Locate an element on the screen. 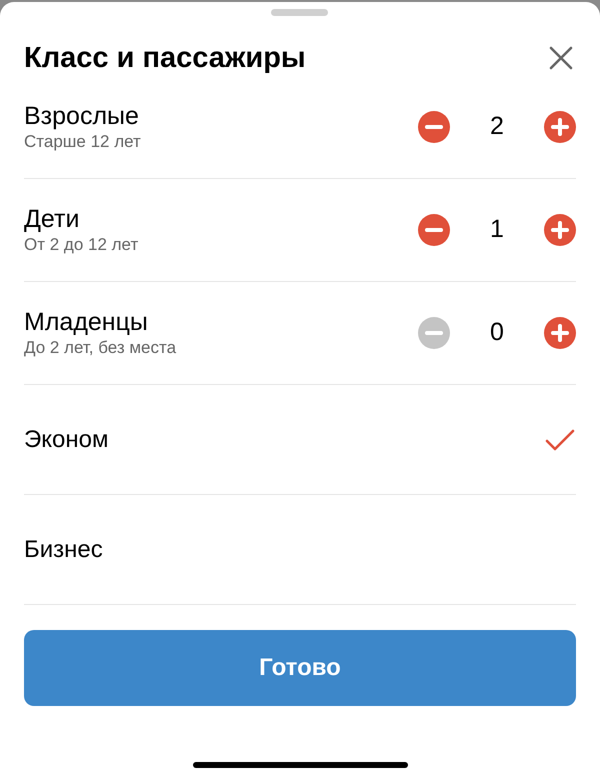 The image size is (600, 779). sheet-title: Класс и пассажиры is located at coordinates (165, 58).